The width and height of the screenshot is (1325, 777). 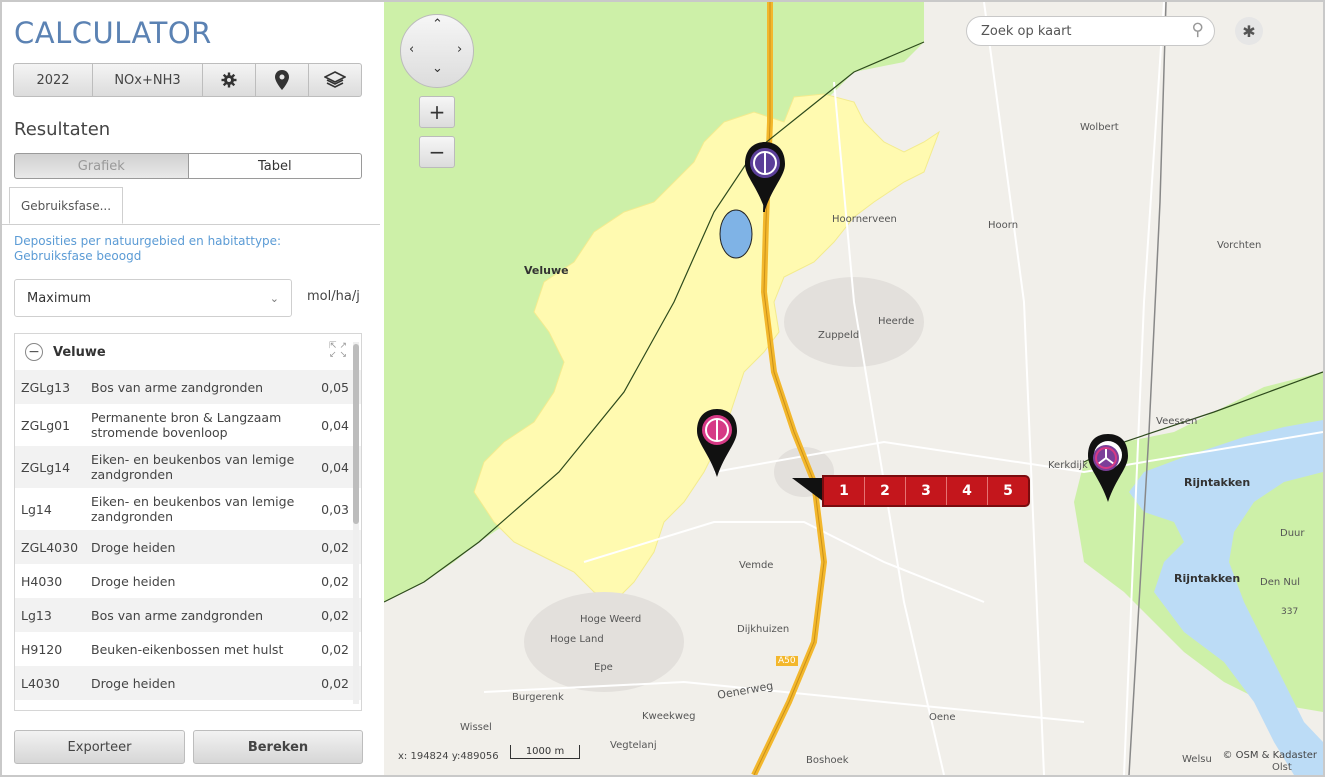 I want to click on export-button: Exporteer, so click(x=99, y=747).